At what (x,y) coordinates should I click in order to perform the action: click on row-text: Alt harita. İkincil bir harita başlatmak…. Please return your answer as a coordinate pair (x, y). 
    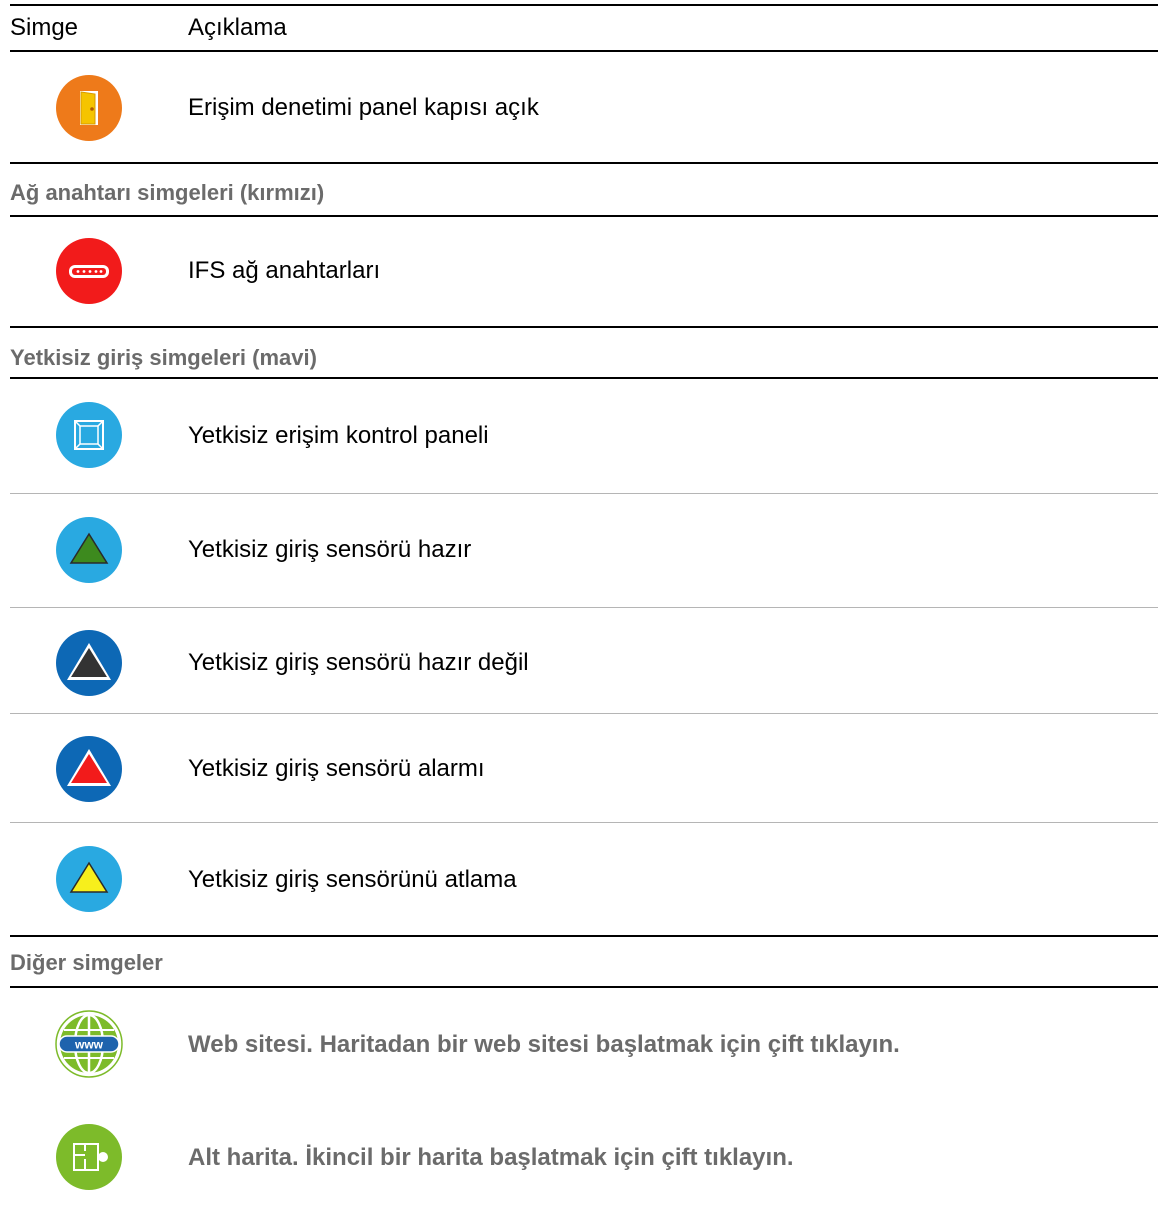
    Looking at the image, I should click on (491, 1157).